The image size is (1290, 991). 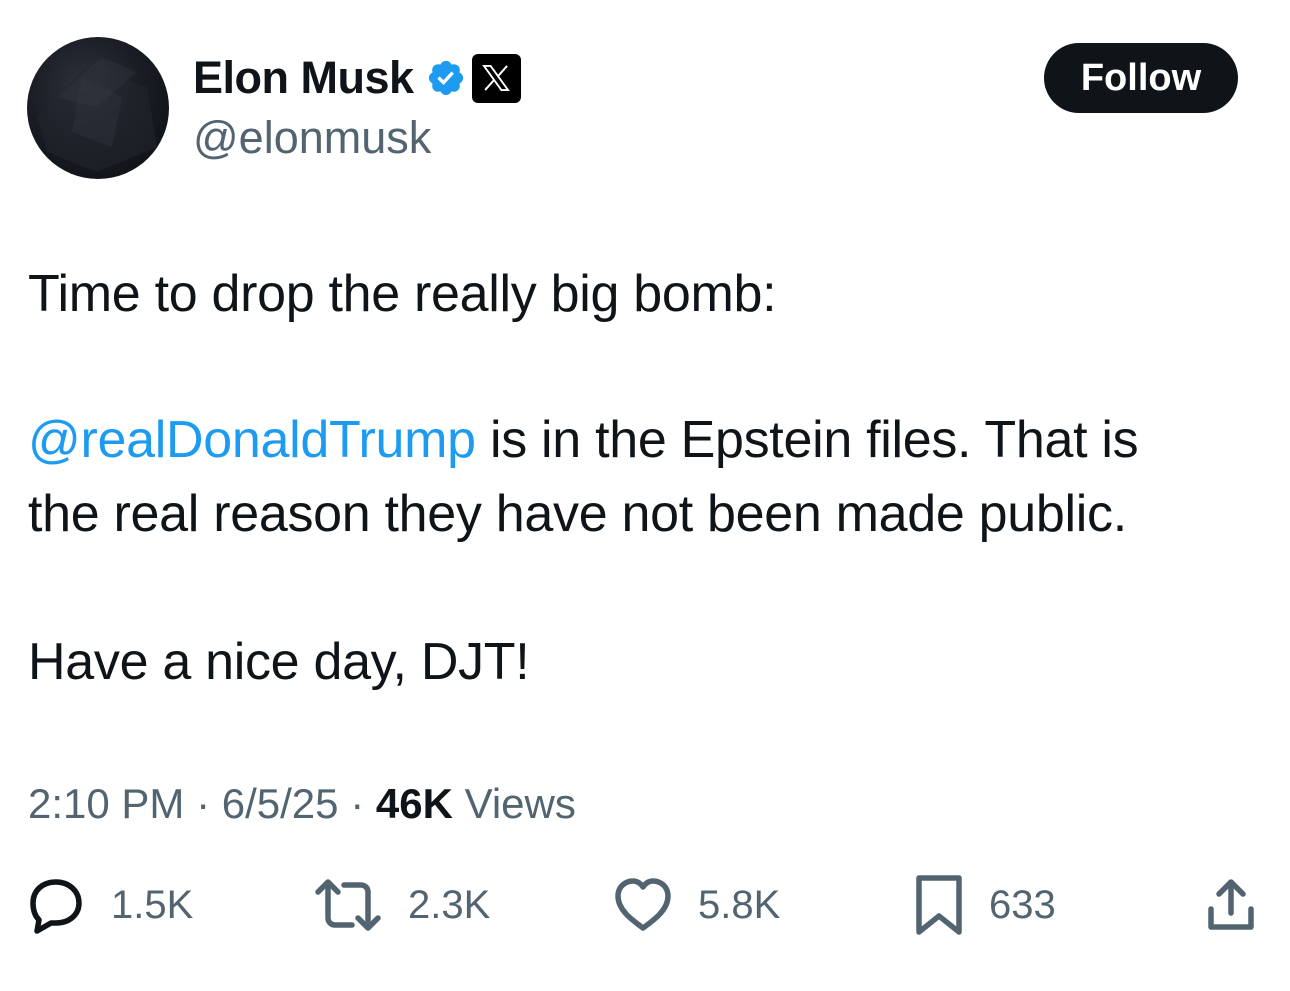 I want to click on heart-icon, so click(x=643, y=904).